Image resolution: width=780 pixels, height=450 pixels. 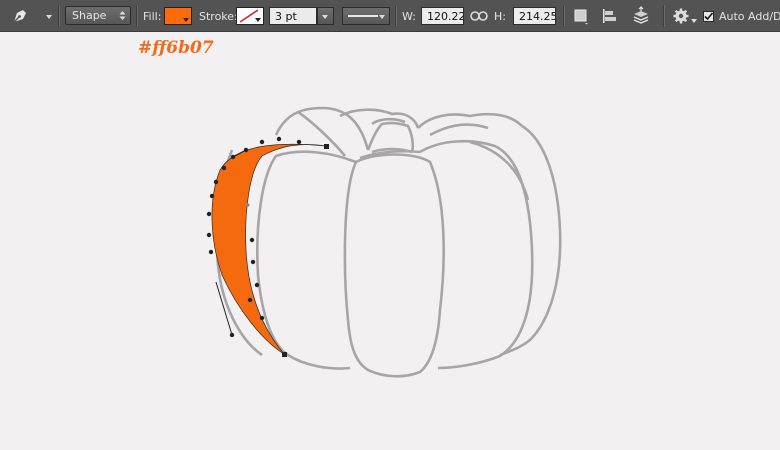 What do you see at coordinates (218, 16) in the screenshot?
I see `stroke-label: Stroke:` at bounding box center [218, 16].